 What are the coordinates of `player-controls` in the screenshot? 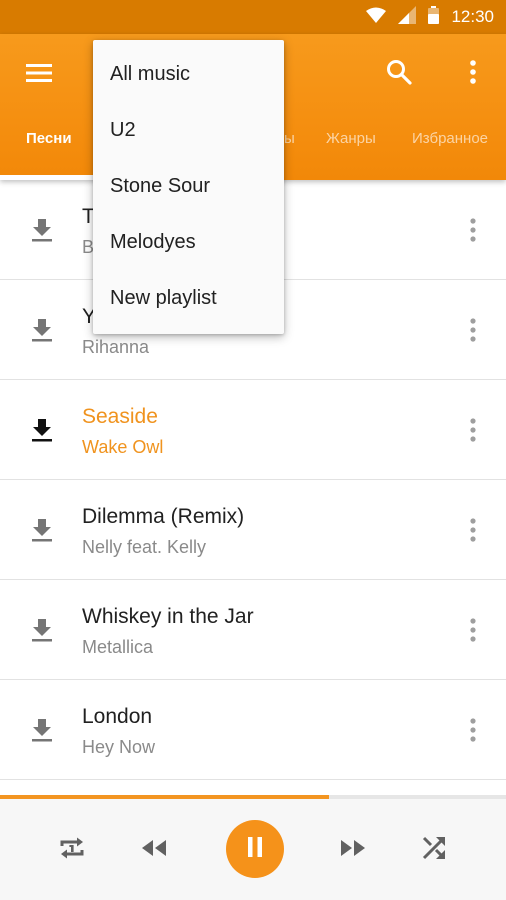 It's located at (253, 849).